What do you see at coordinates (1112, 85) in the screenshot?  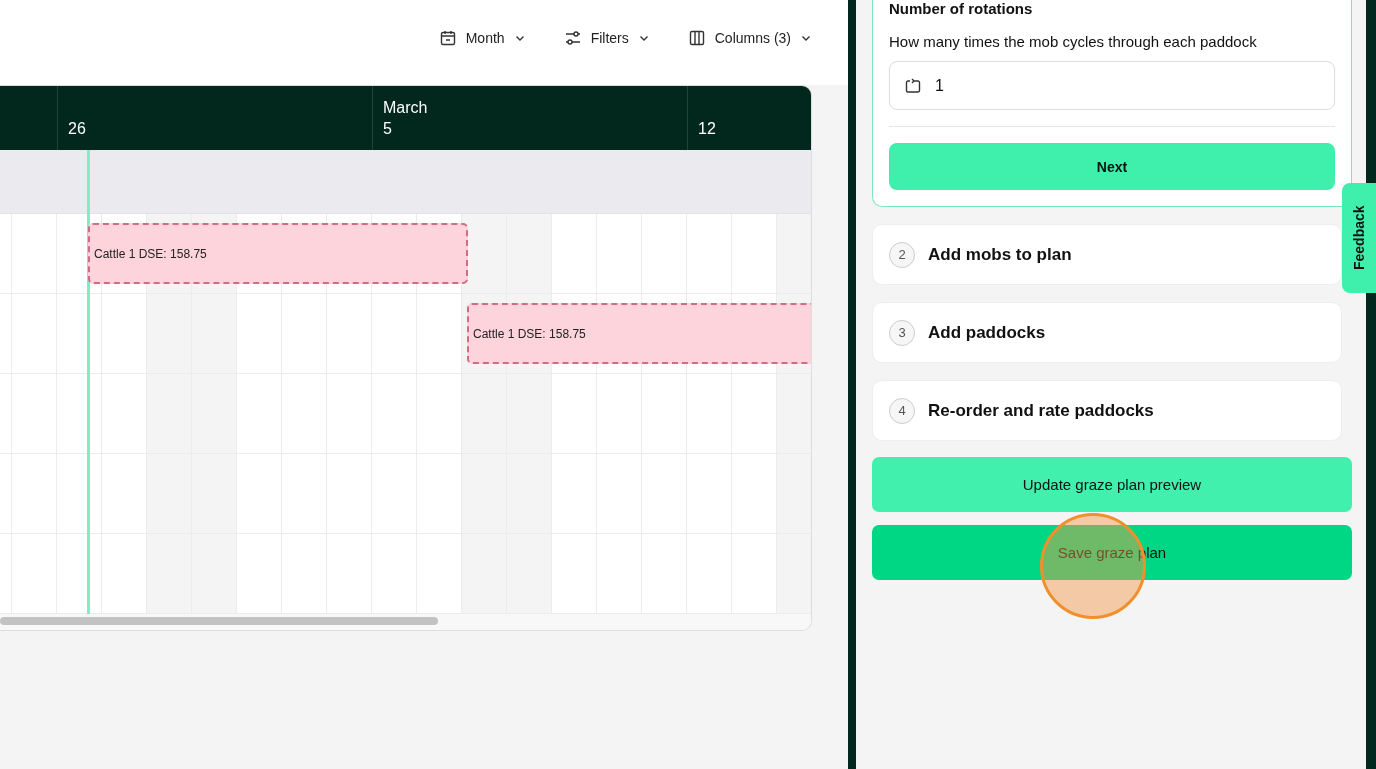 I see `rotations-input: 1` at bounding box center [1112, 85].